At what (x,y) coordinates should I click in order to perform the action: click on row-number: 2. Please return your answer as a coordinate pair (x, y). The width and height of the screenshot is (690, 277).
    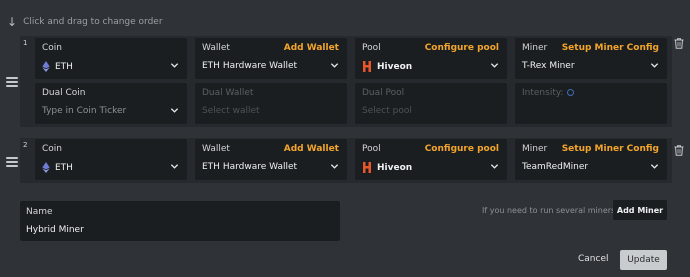
    Looking at the image, I should click on (25, 145).